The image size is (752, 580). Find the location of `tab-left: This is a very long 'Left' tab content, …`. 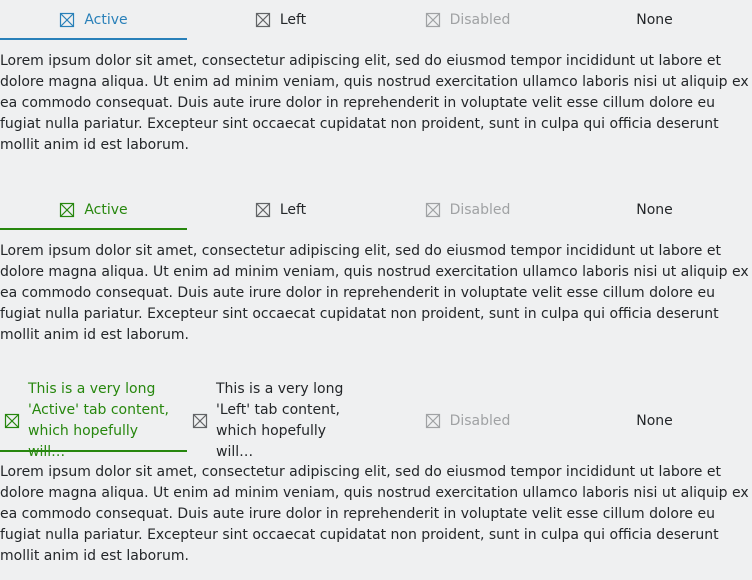

tab-left: This is a very long 'Left' tab content, … is located at coordinates (280, 420).